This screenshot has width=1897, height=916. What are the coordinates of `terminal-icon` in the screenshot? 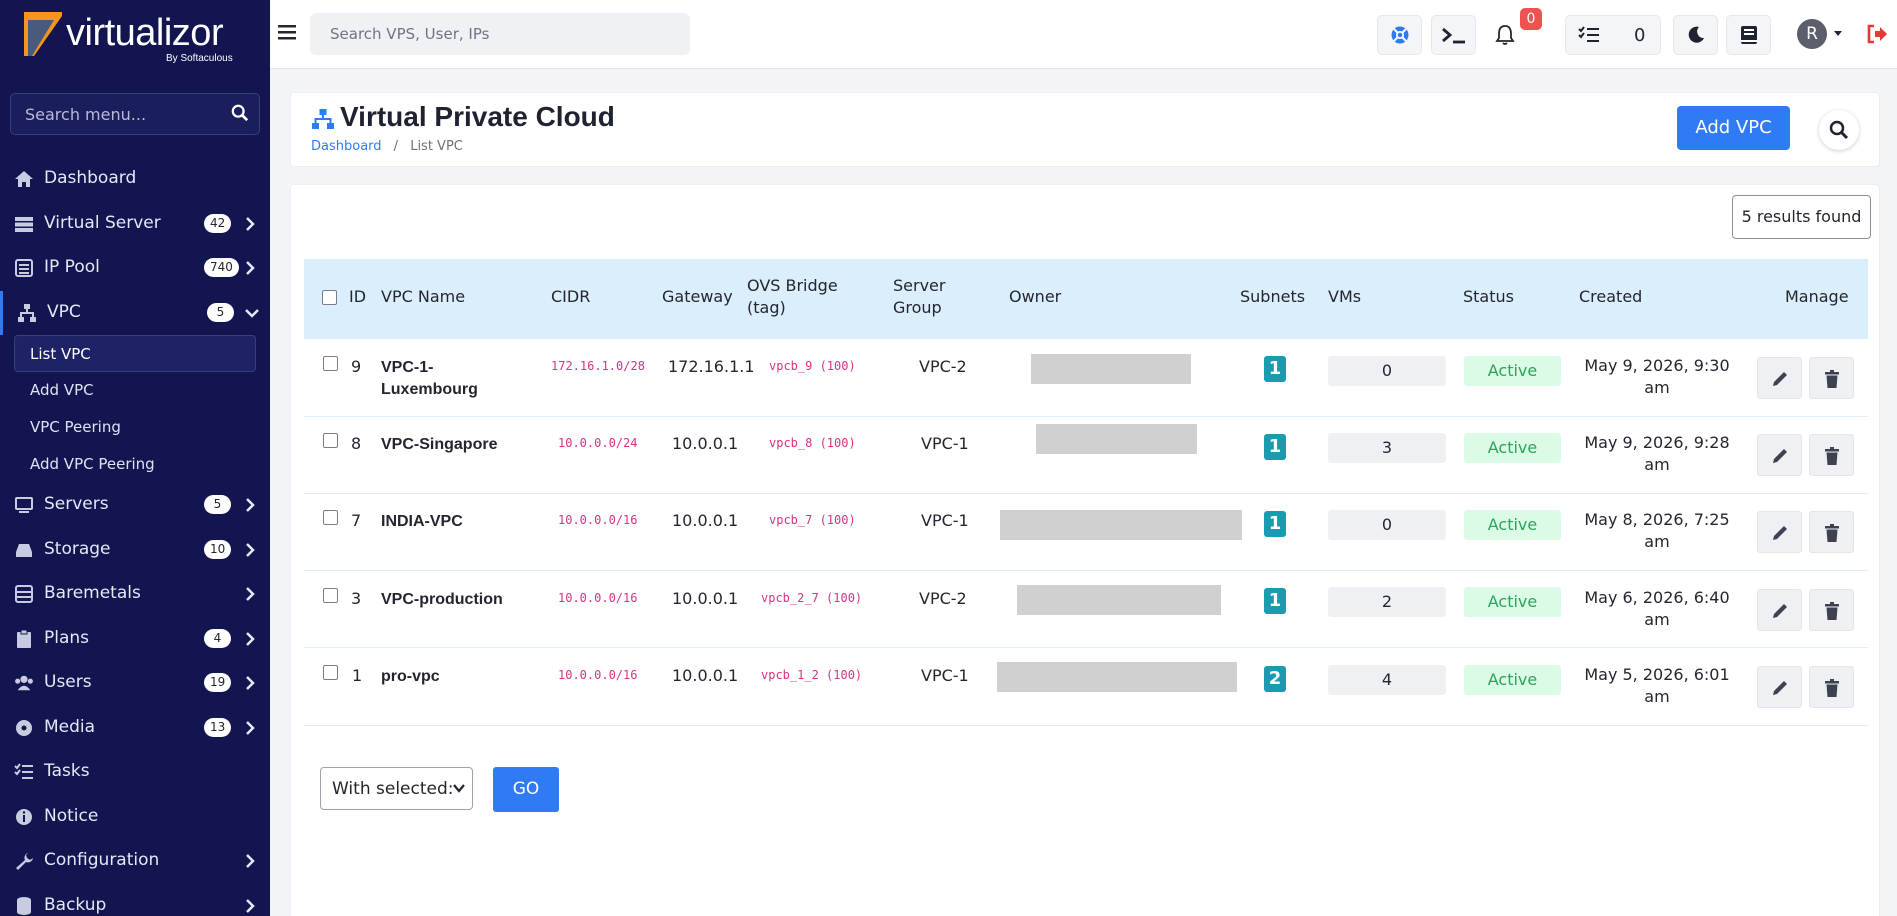 It's located at (1453, 35).